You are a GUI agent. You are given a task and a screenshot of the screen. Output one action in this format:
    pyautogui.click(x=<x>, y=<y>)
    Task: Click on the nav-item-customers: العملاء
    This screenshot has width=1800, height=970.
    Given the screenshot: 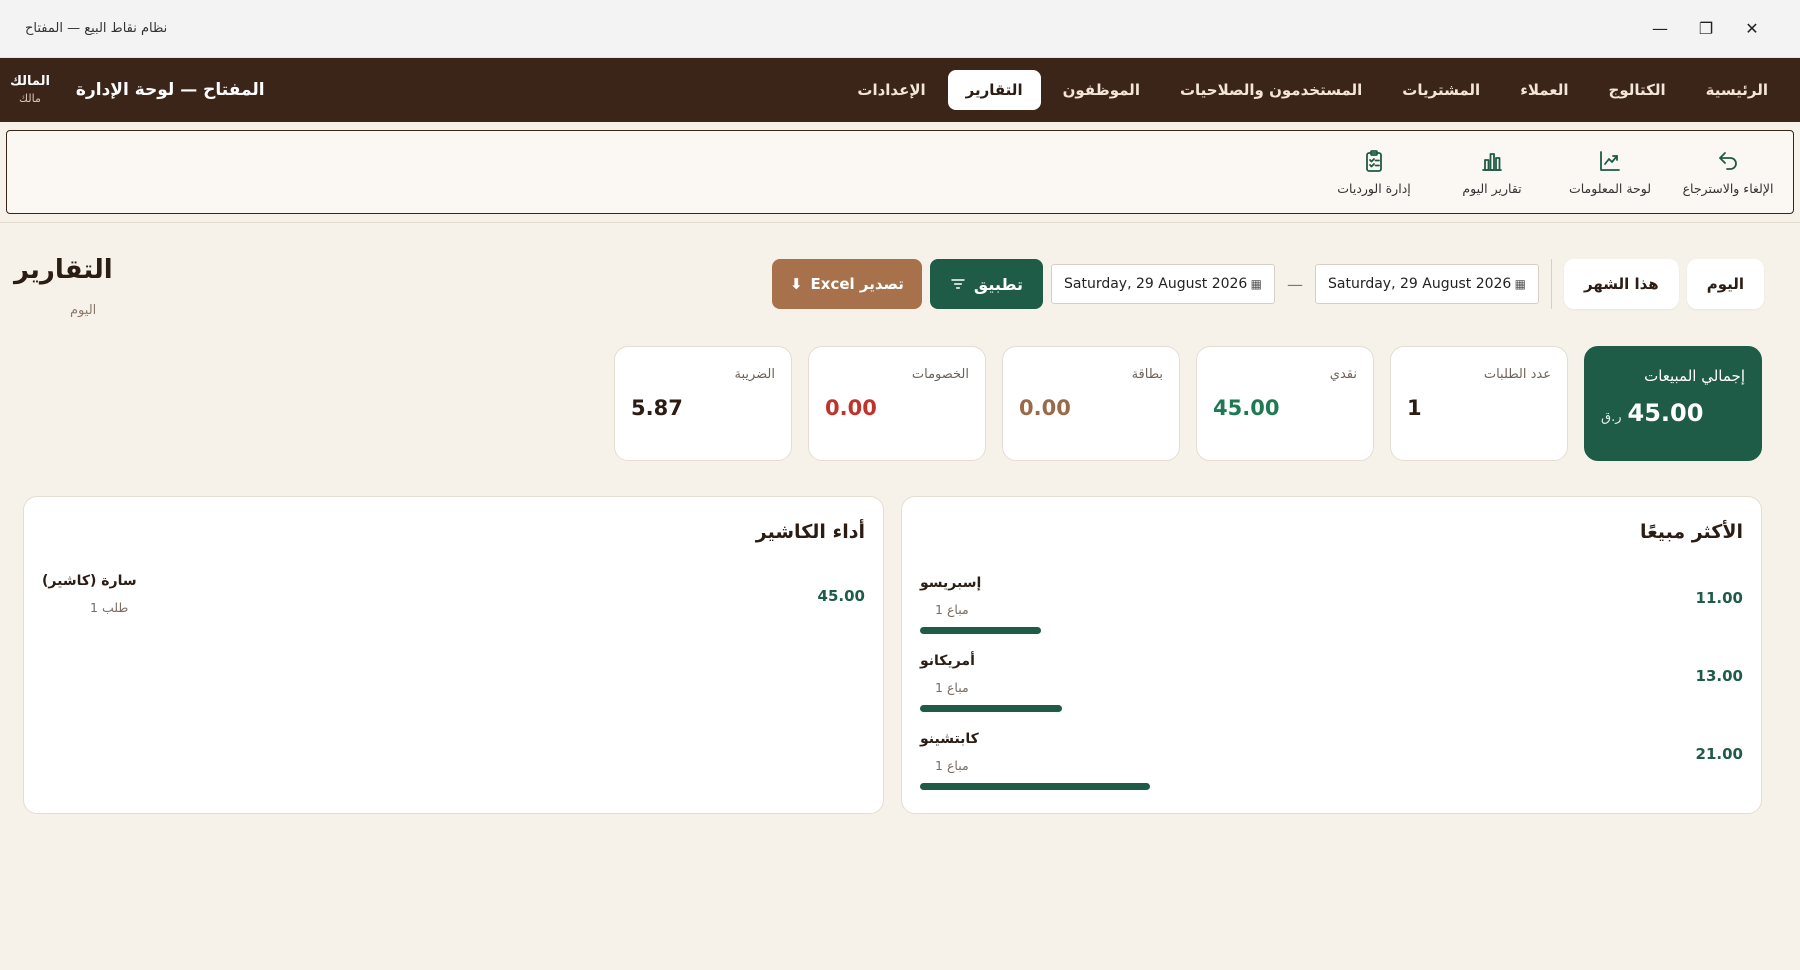 What is the action you would take?
    pyautogui.click(x=1544, y=90)
    